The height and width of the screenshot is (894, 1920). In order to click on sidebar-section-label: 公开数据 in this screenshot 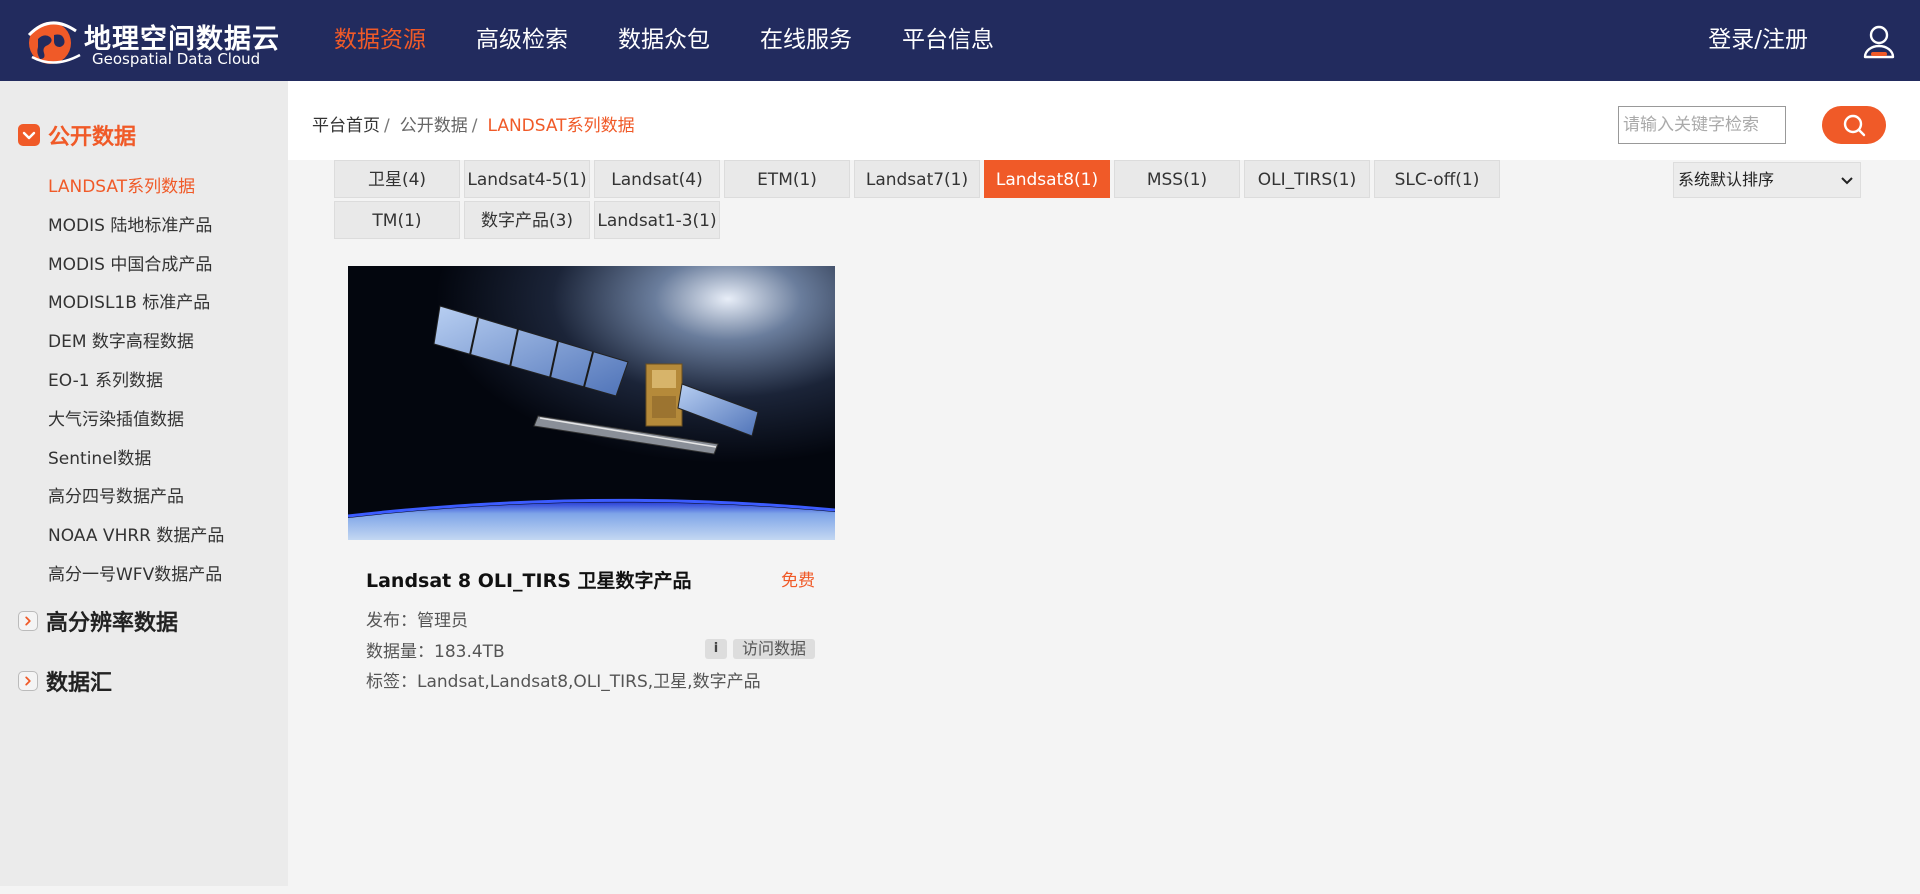, I will do `click(92, 137)`.